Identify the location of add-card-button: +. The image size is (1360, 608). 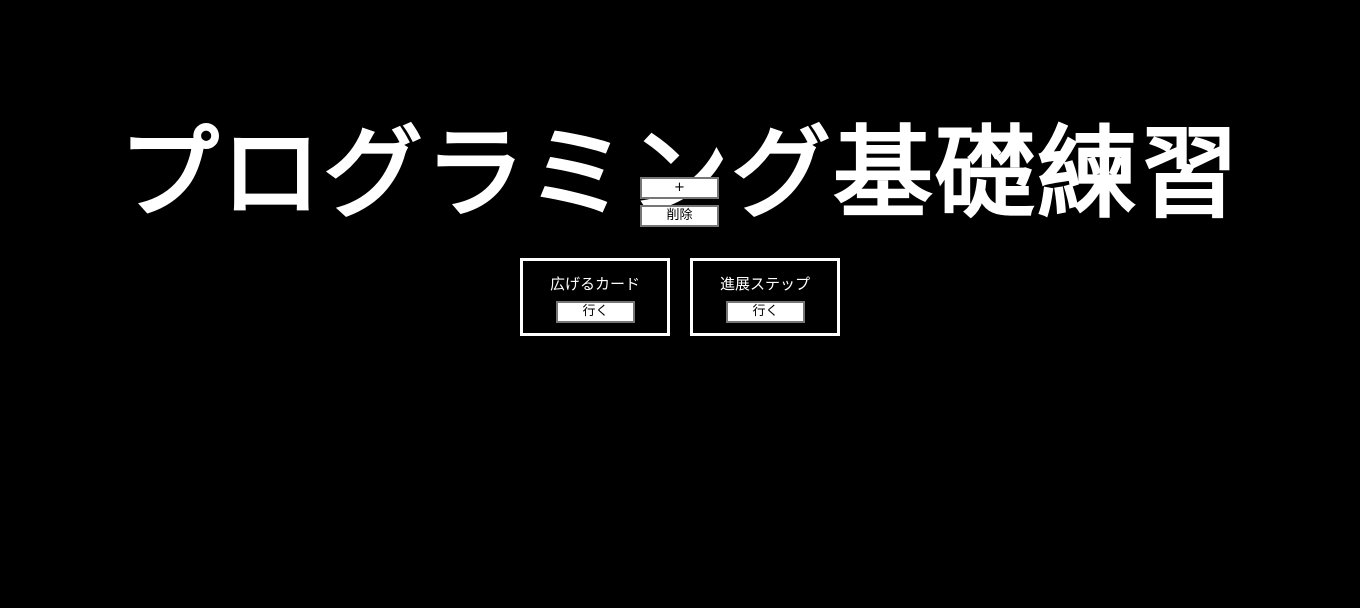
(679, 188).